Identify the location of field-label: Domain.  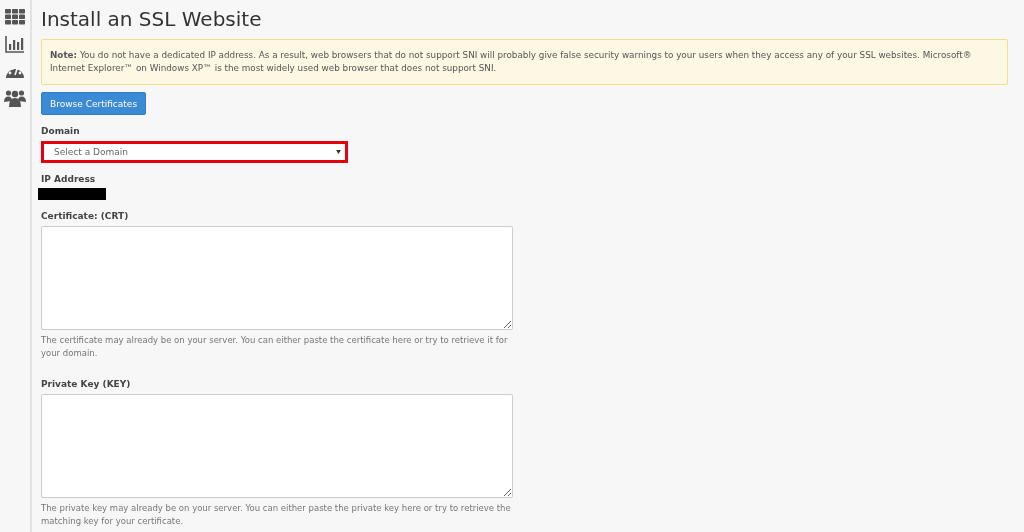
(61, 131).